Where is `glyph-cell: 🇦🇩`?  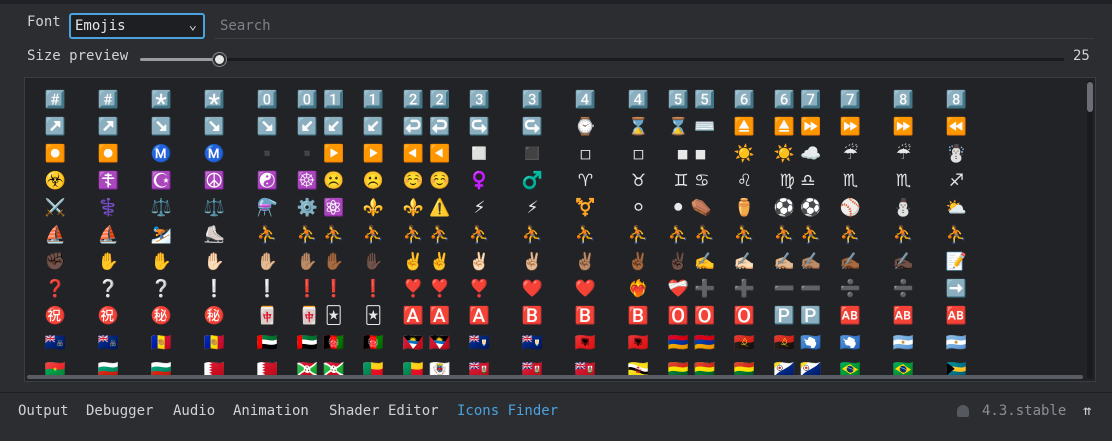 glyph-cell: 🇦🇩 is located at coordinates (214, 343).